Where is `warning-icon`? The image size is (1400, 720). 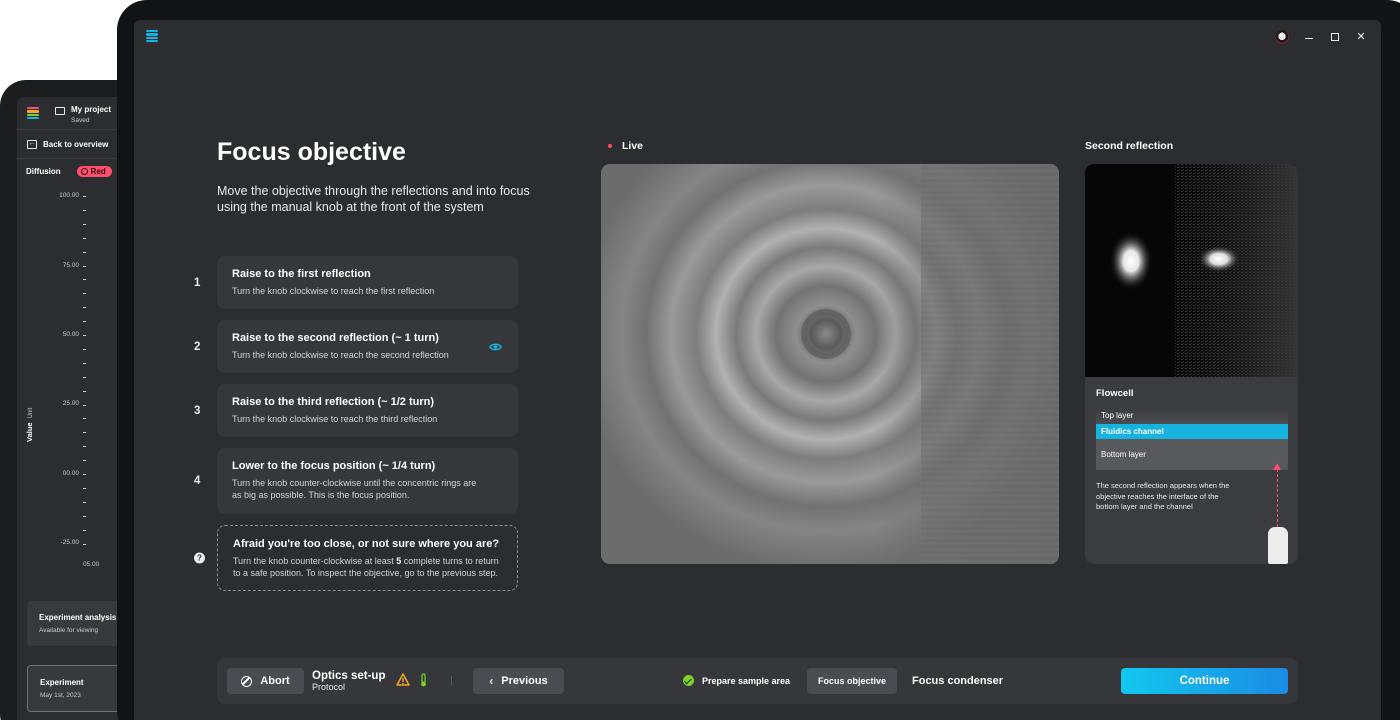 warning-icon is located at coordinates (403, 679).